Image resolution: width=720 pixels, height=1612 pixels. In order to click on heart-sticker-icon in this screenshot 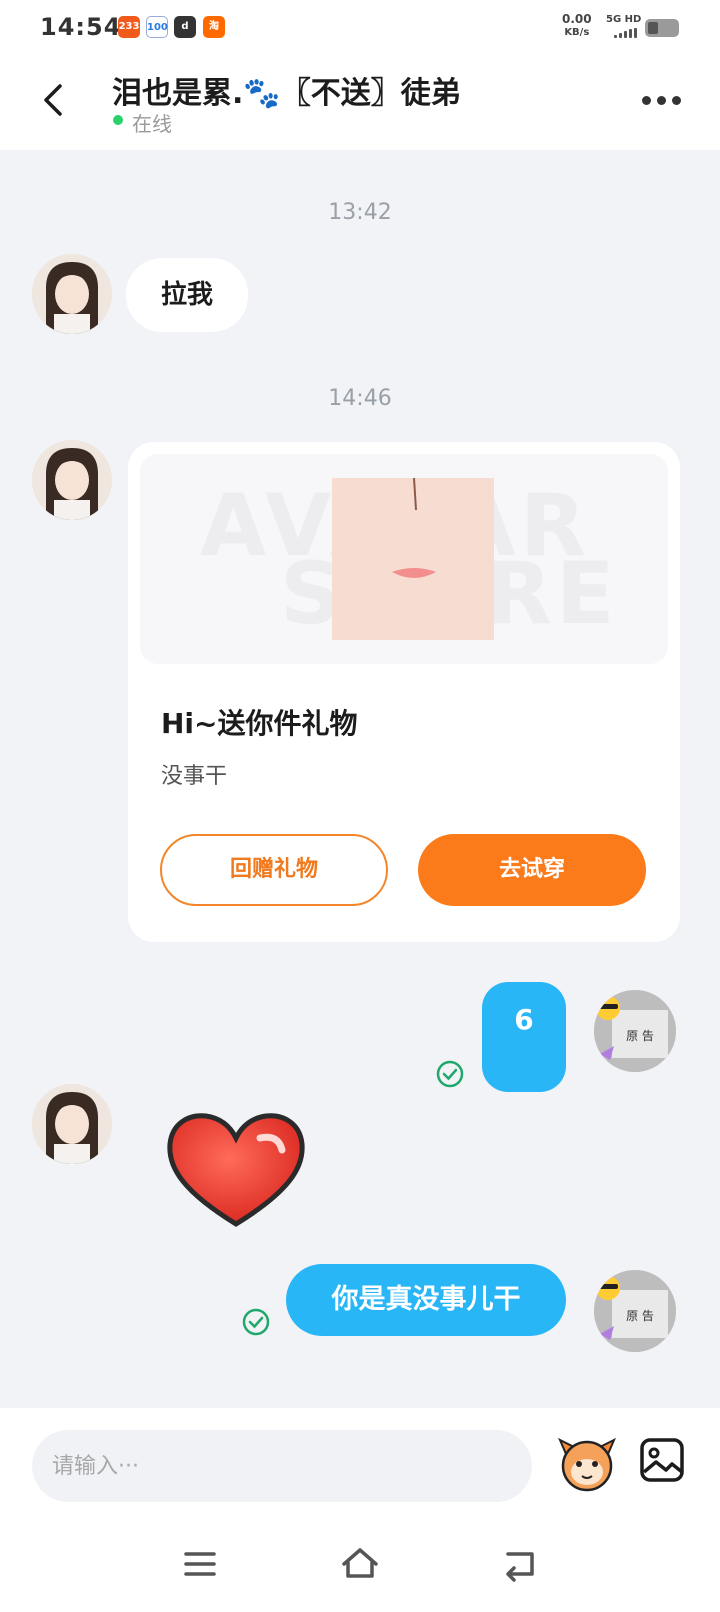, I will do `click(236, 1170)`.